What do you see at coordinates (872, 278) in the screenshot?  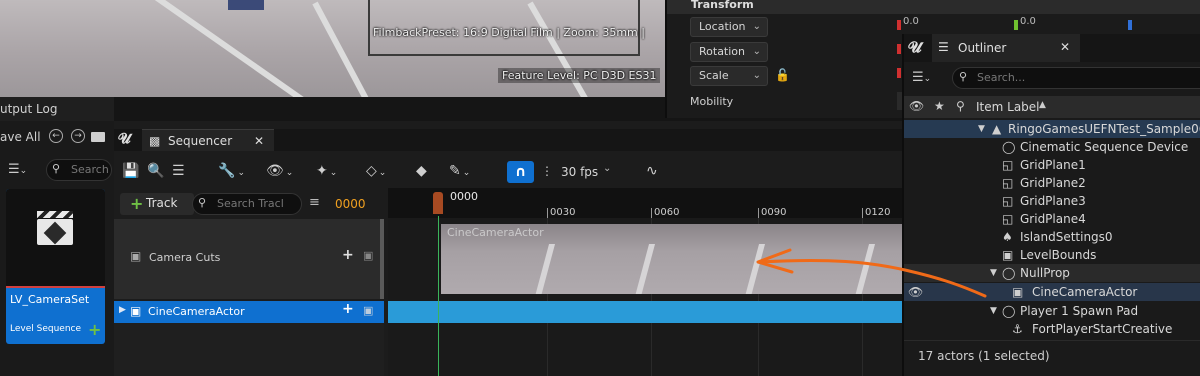 I see `annotation-arrow-line` at bounding box center [872, 278].